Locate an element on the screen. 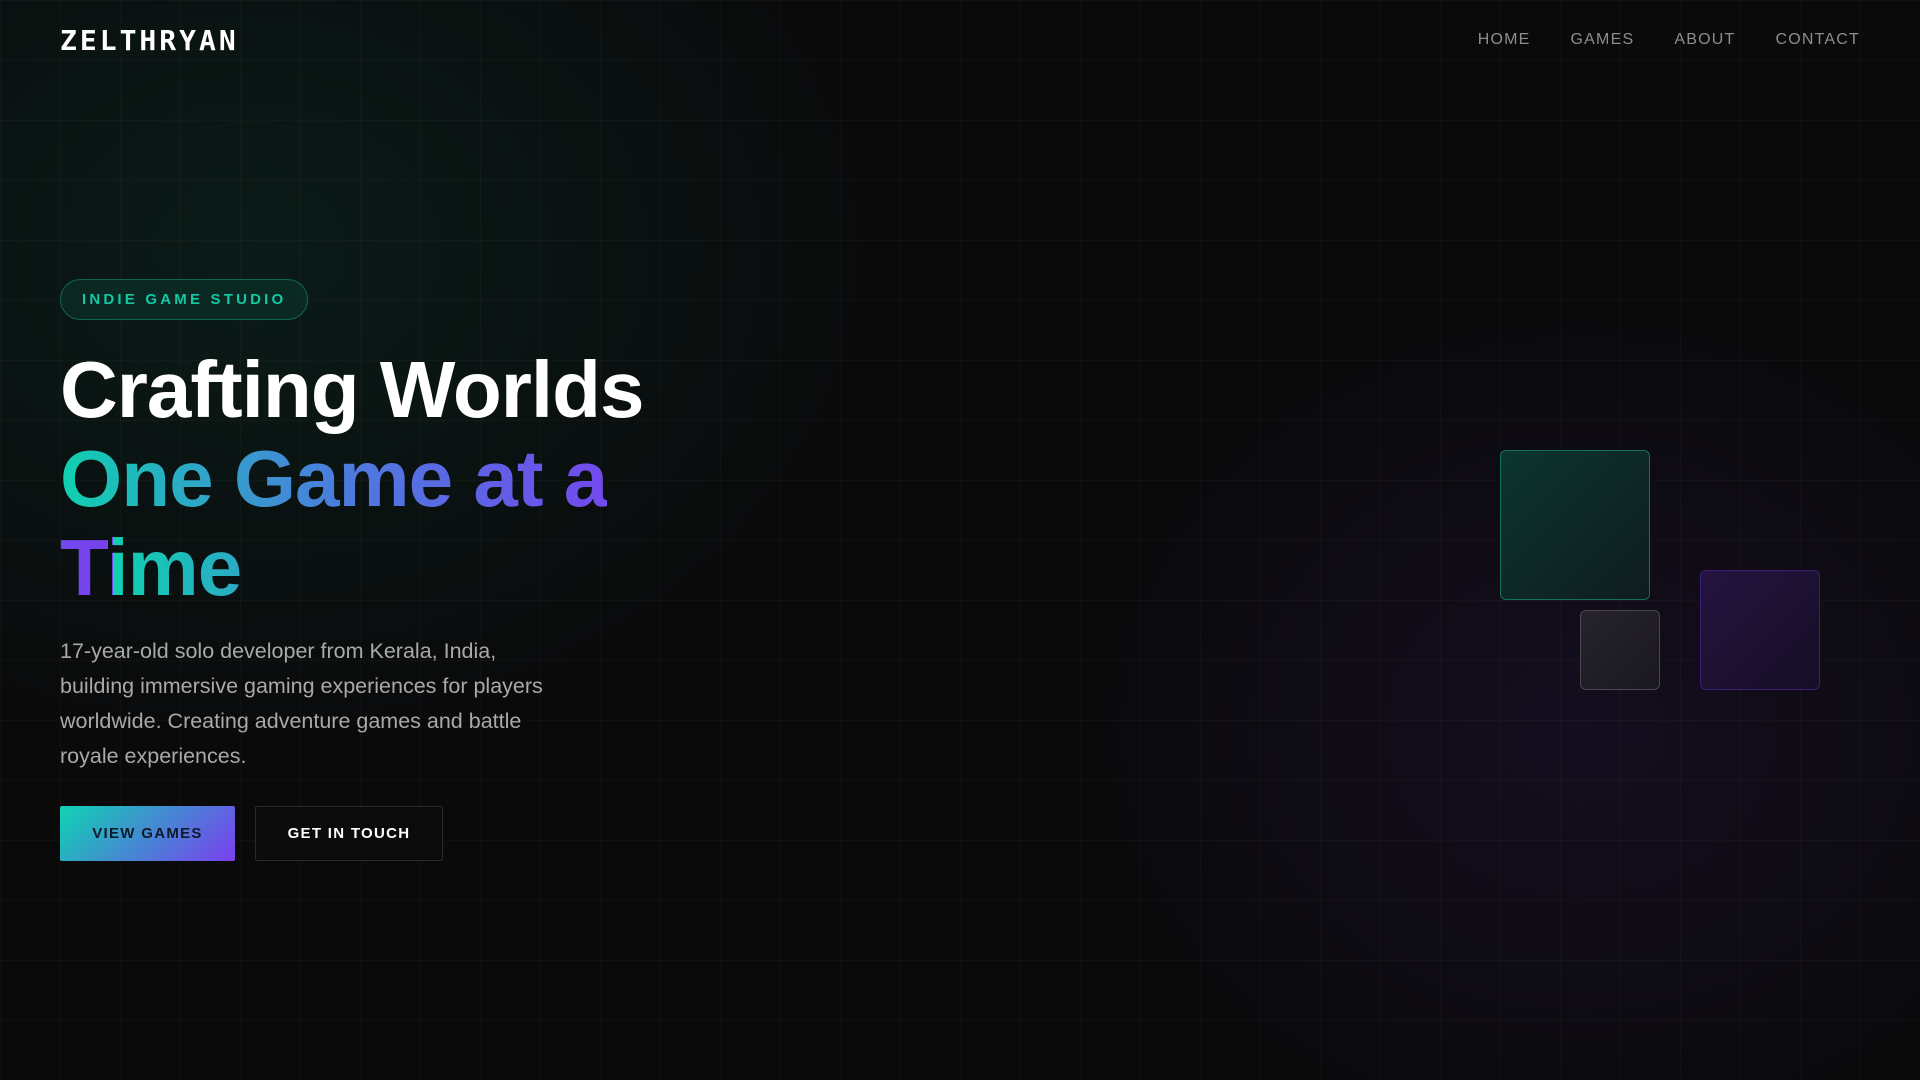  nav-games: GAMES is located at coordinates (1603, 40).